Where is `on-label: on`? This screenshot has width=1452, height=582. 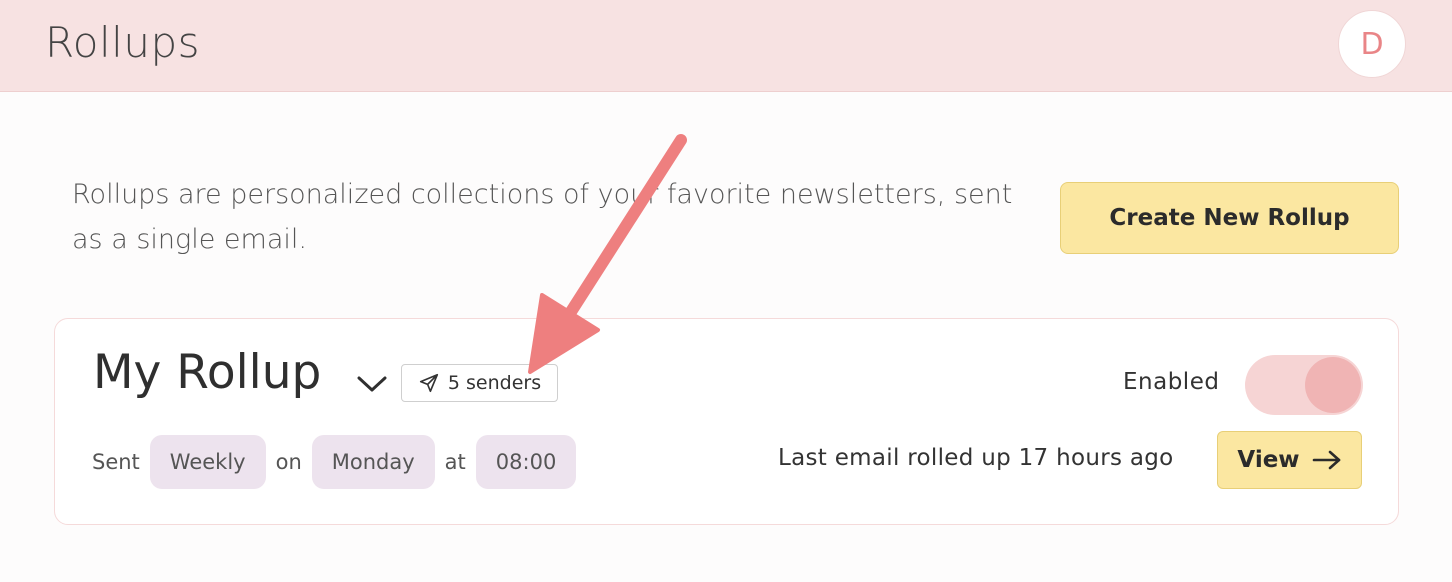 on-label: on is located at coordinates (288, 462).